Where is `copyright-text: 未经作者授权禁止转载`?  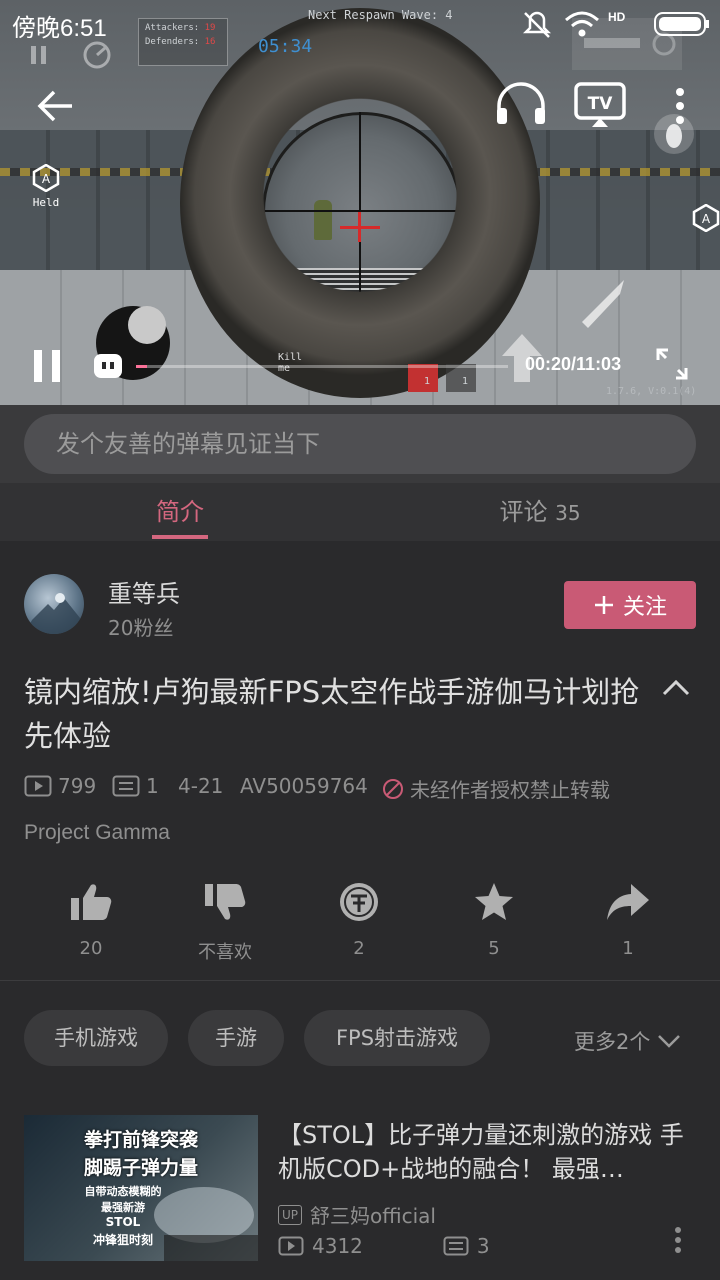 copyright-text: 未经作者授权禁止转载 is located at coordinates (510, 790).